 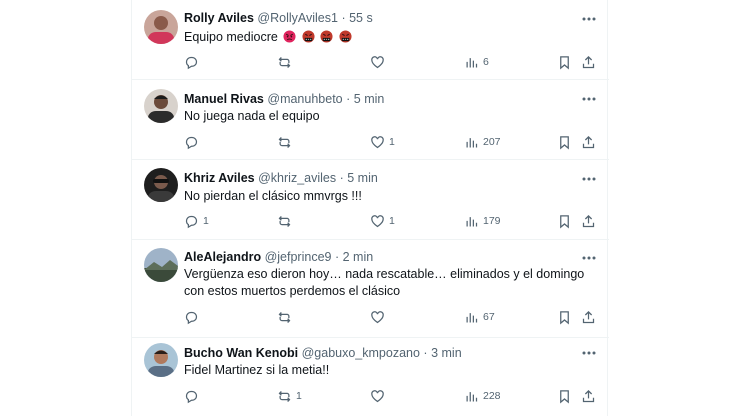 What do you see at coordinates (479, 317) in the screenshot?
I see `views-button: 67` at bounding box center [479, 317].